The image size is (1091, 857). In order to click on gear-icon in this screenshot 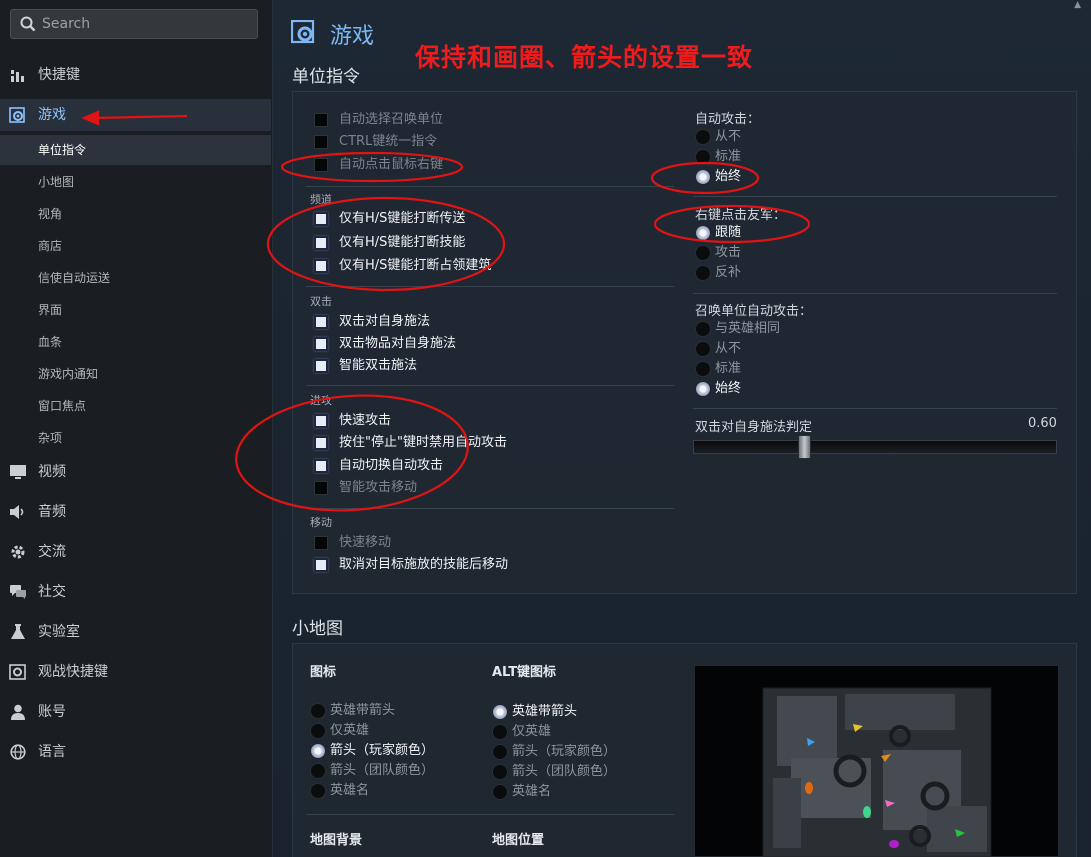, I will do `click(18, 552)`.